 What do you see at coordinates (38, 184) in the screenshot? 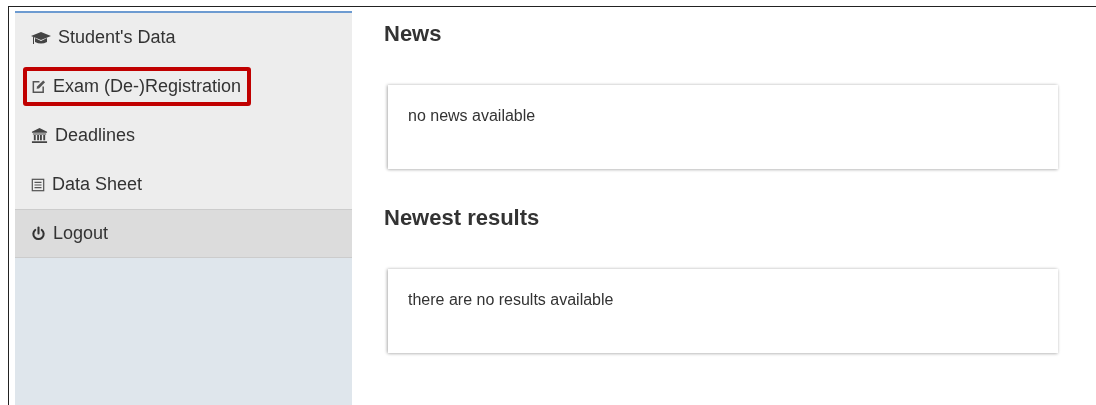
I see `data-sheet-icon` at bounding box center [38, 184].